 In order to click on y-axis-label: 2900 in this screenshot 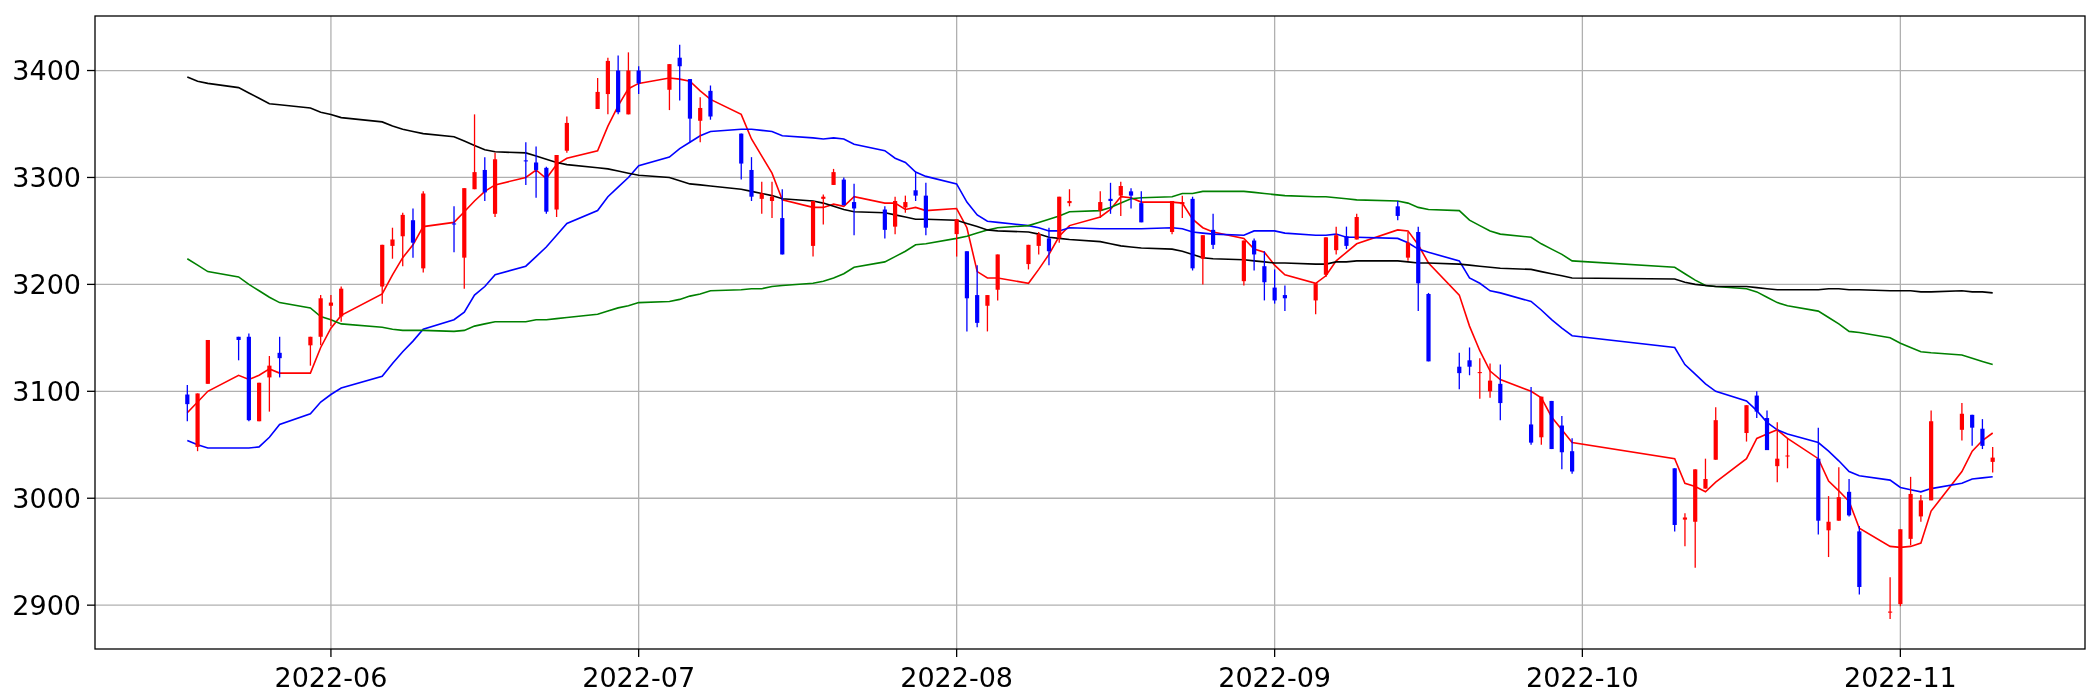, I will do `click(46, 605)`.